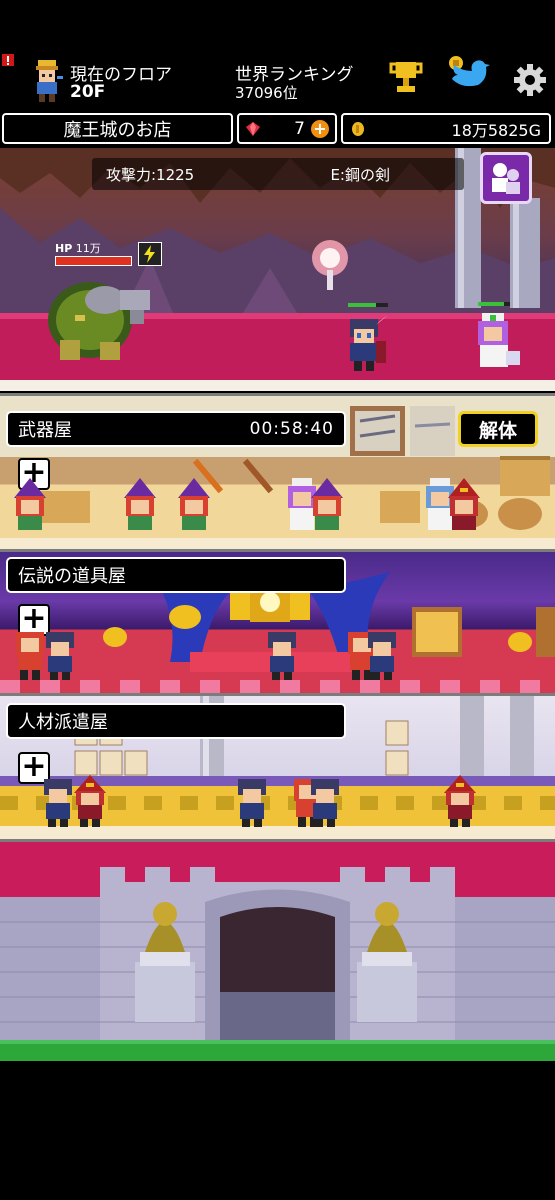 The height and width of the screenshot is (1200, 555). I want to click on enemy-turtle-monster, so click(100, 319).